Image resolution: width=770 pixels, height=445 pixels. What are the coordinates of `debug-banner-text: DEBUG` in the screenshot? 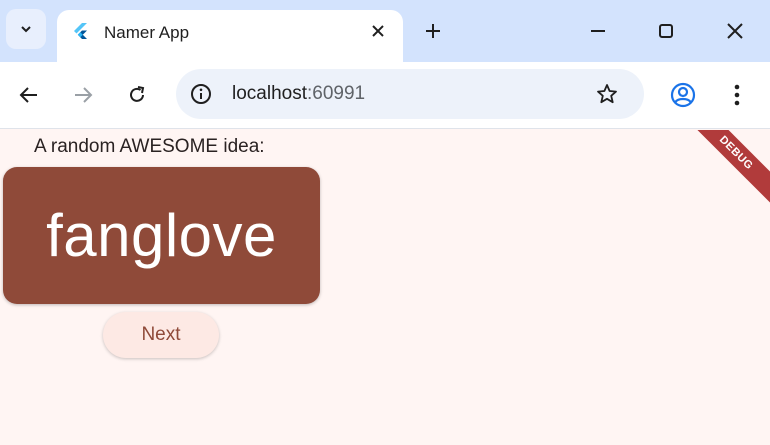 It's located at (736, 153).